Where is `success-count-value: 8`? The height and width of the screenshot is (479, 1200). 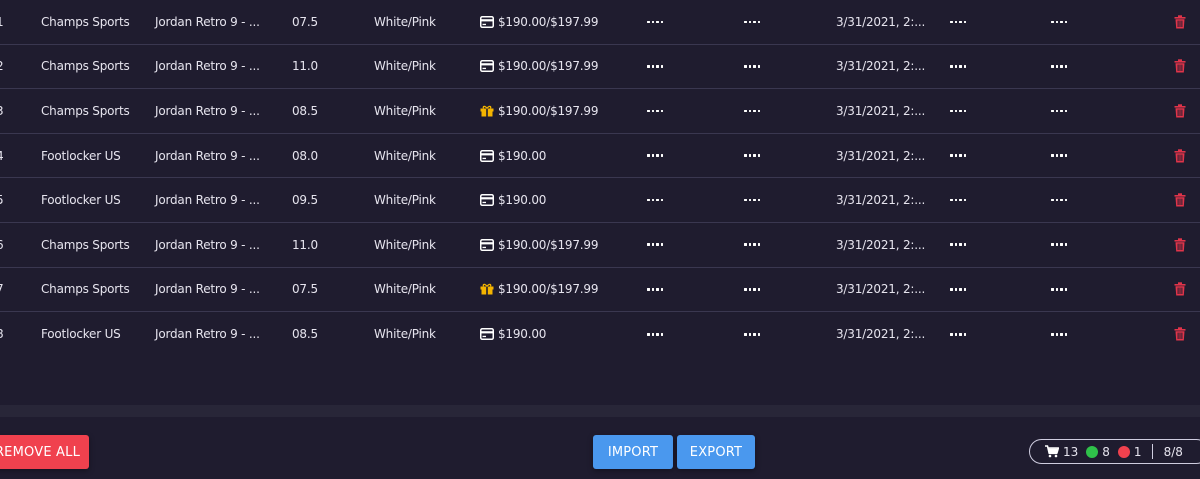
success-count-value: 8 is located at coordinates (1106, 451).